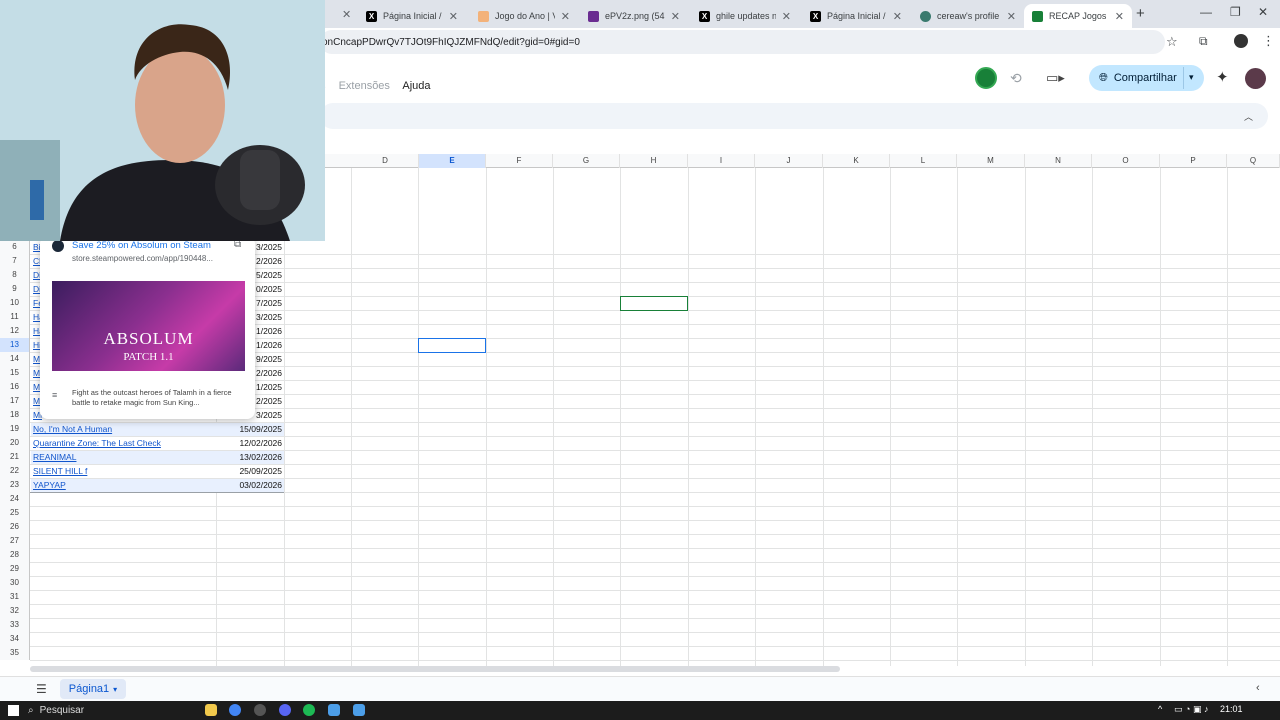 This screenshot has width=1280, height=720. I want to click on meet-video-icon: ▭▸, so click(1055, 78).